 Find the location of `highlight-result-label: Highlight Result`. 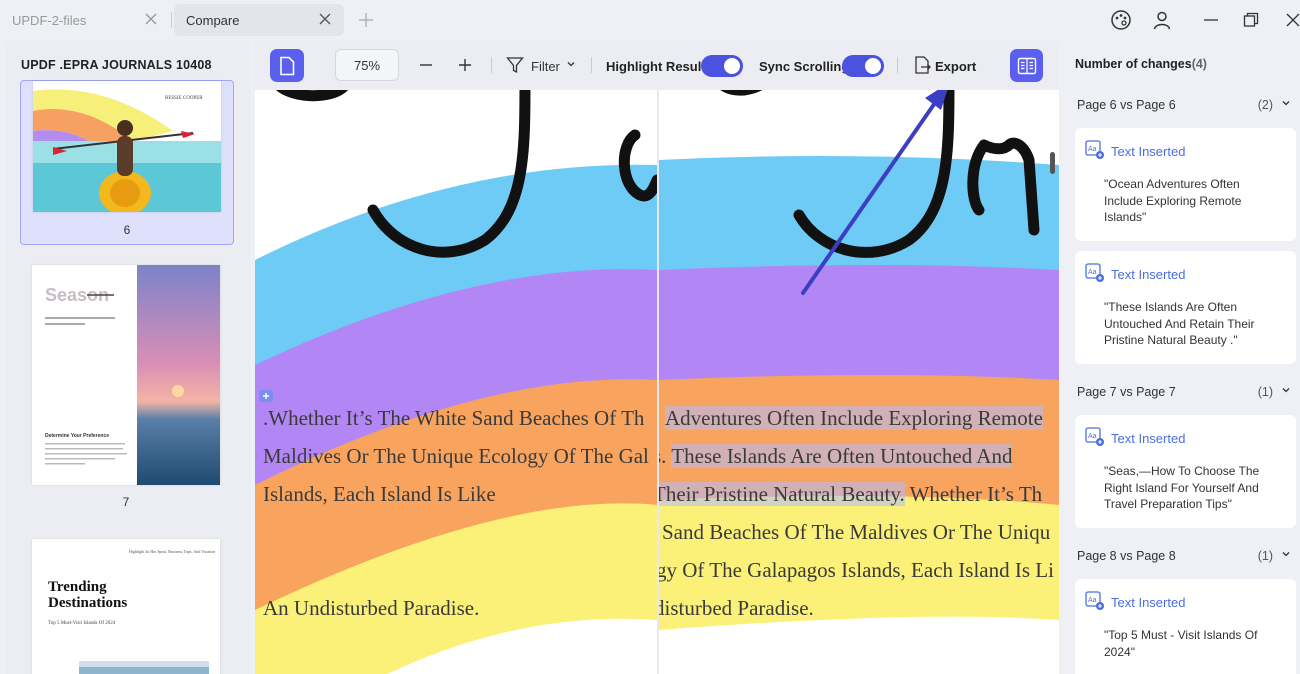

highlight-result-label: Highlight Result is located at coordinates (656, 66).